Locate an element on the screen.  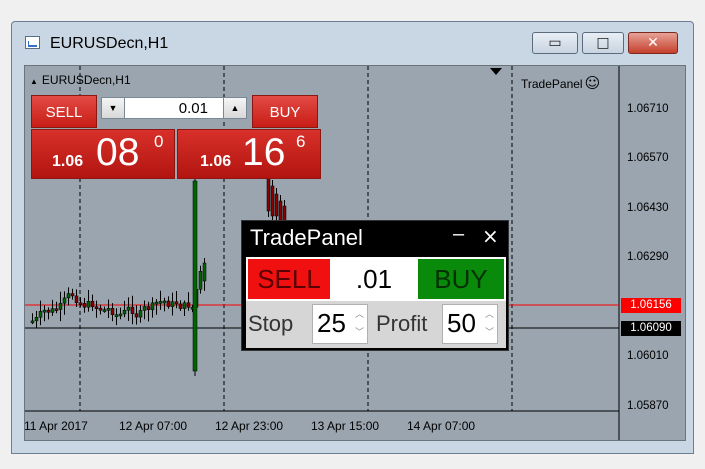
bid-price-tag: 1.06090 is located at coordinates (651, 328).